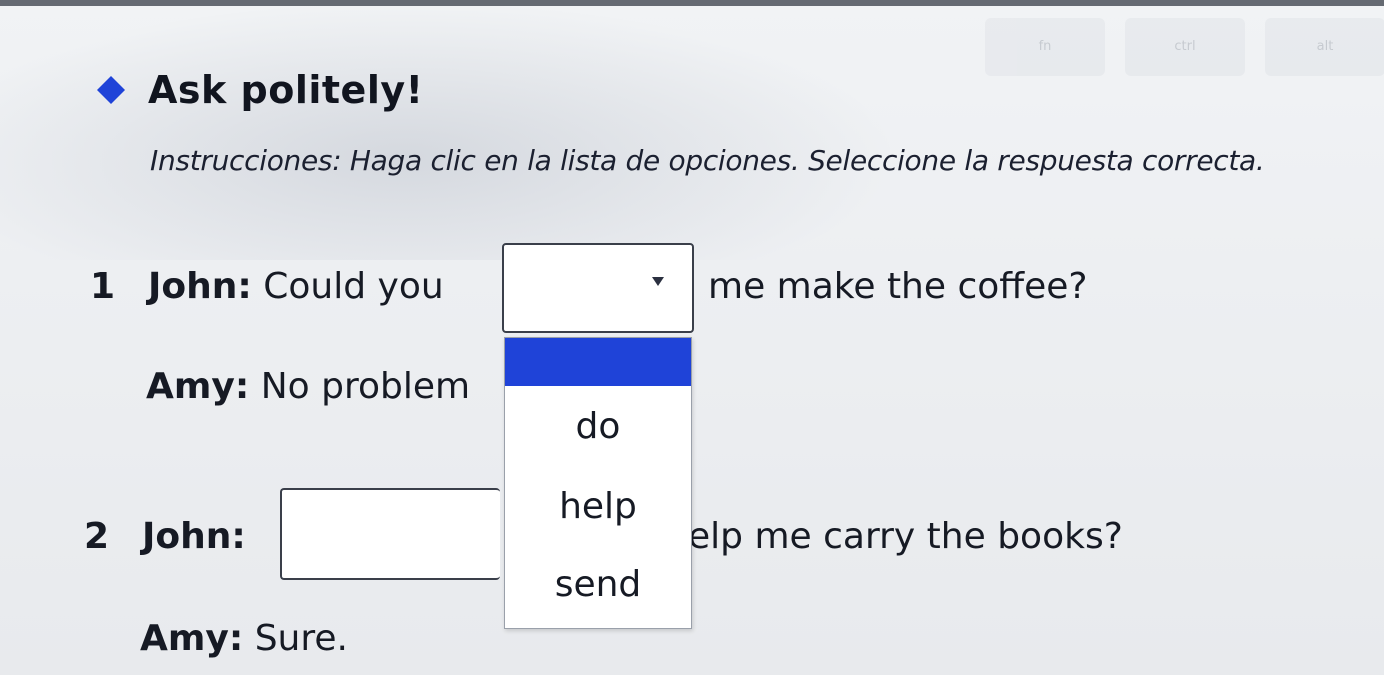 The image size is (1384, 675). Describe the element at coordinates (103, 286) in the screenshot. I see `question-number: 1` at that location.